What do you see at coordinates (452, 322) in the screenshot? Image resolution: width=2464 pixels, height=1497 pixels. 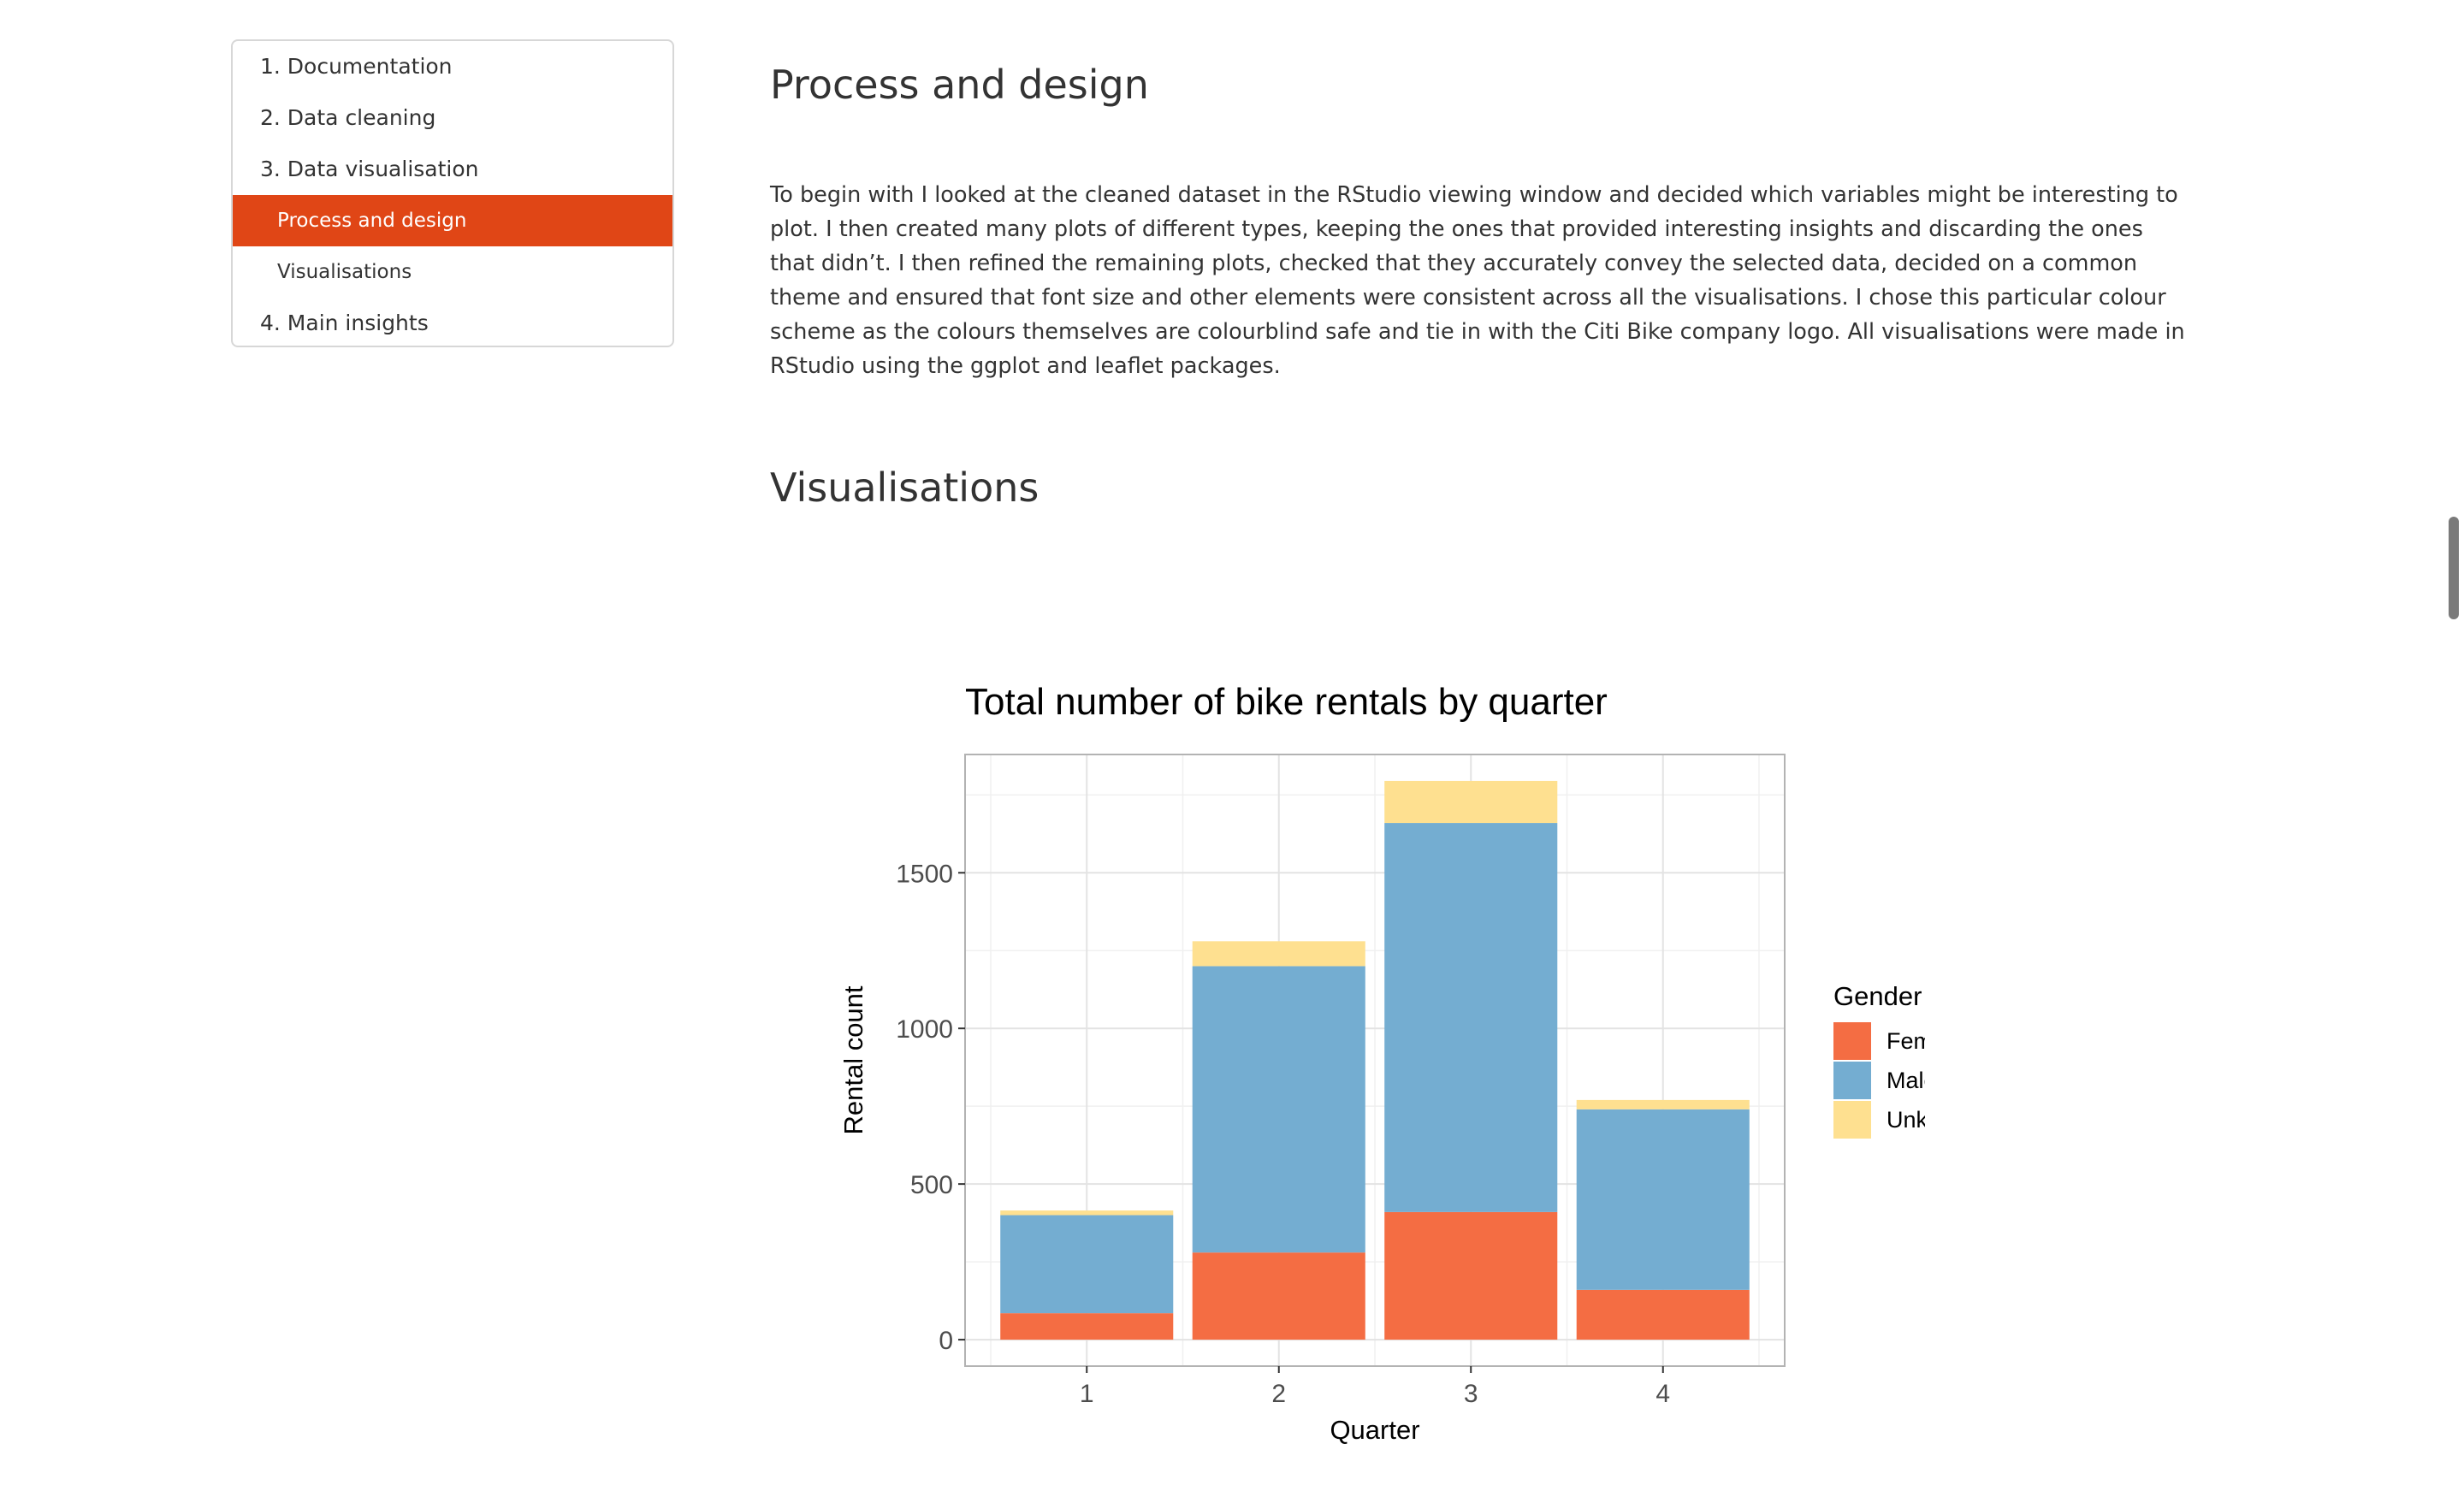 I see `toc-item-main-insights: 4. Main insights` at bounding box center [452, 322].